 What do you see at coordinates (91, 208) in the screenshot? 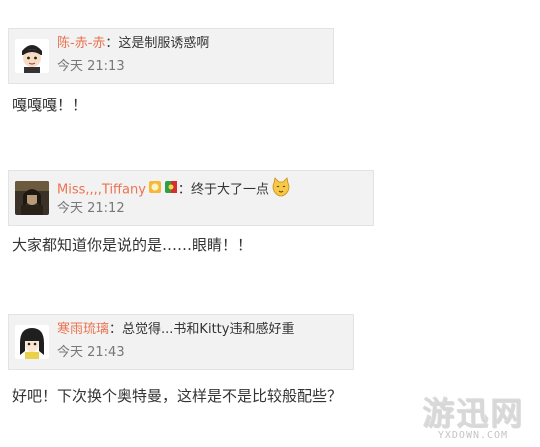
I see `timestamp: 今天 21:12` at bounding box center [91, 208].